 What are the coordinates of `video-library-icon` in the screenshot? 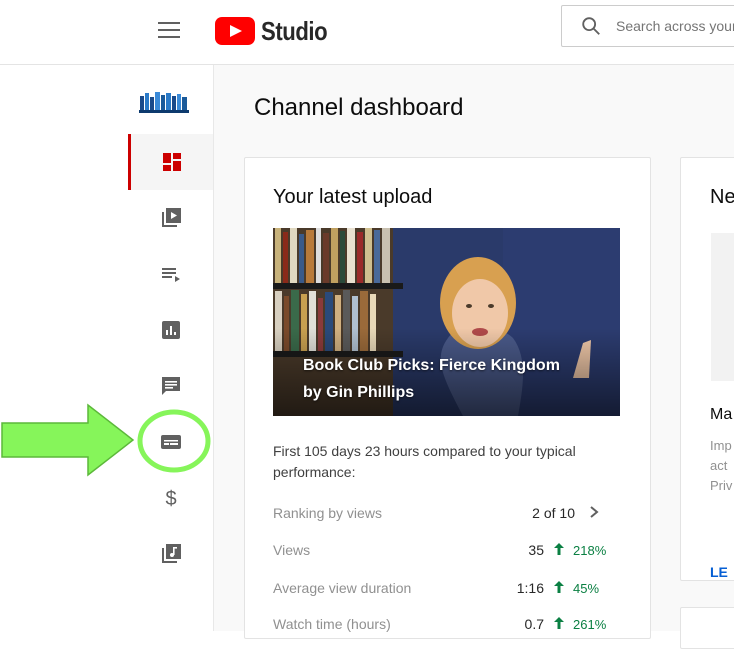 It's located at (171, 217).